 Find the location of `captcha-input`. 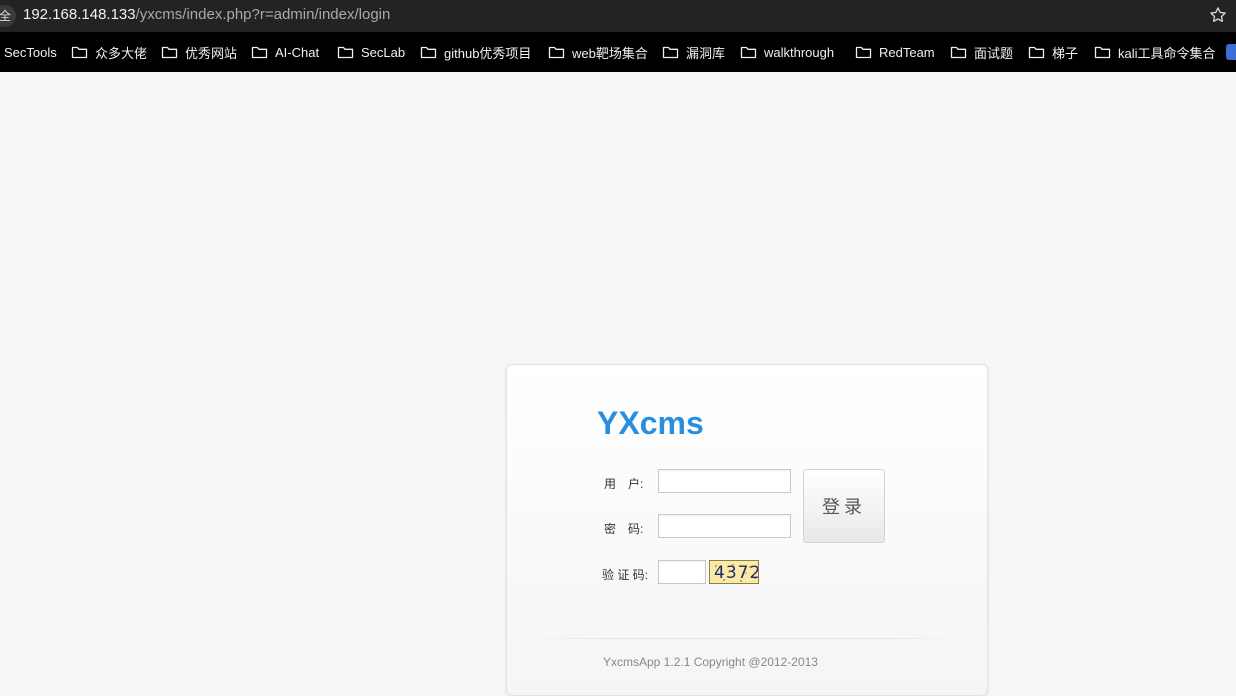

captcha-input is located at coordinates (682, 572).